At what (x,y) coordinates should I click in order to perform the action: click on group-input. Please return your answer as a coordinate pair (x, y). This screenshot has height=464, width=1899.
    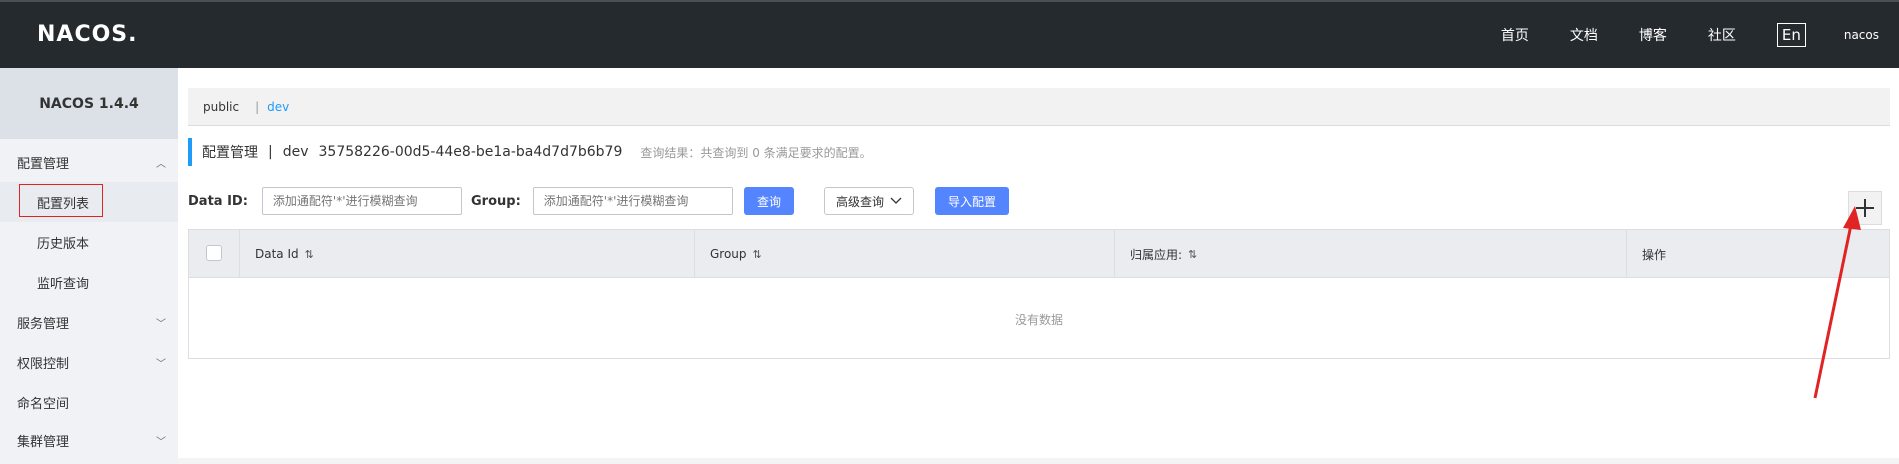
    Looking at the image, I should click on (632, 201).